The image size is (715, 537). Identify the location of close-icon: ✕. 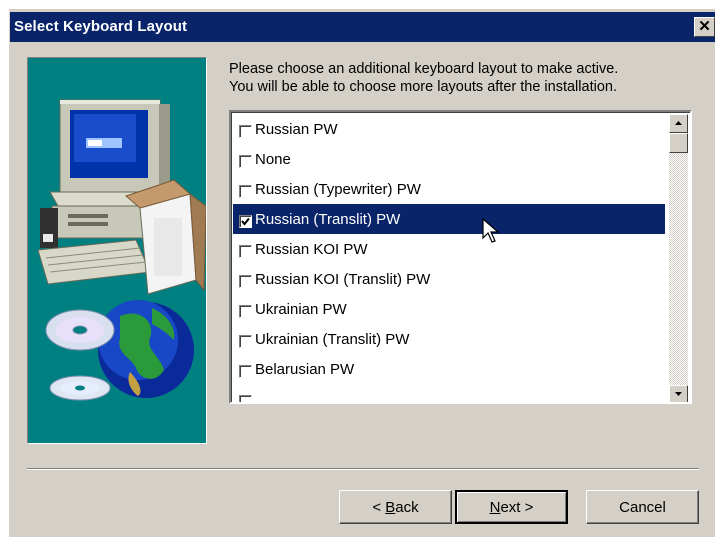
(704, 26).